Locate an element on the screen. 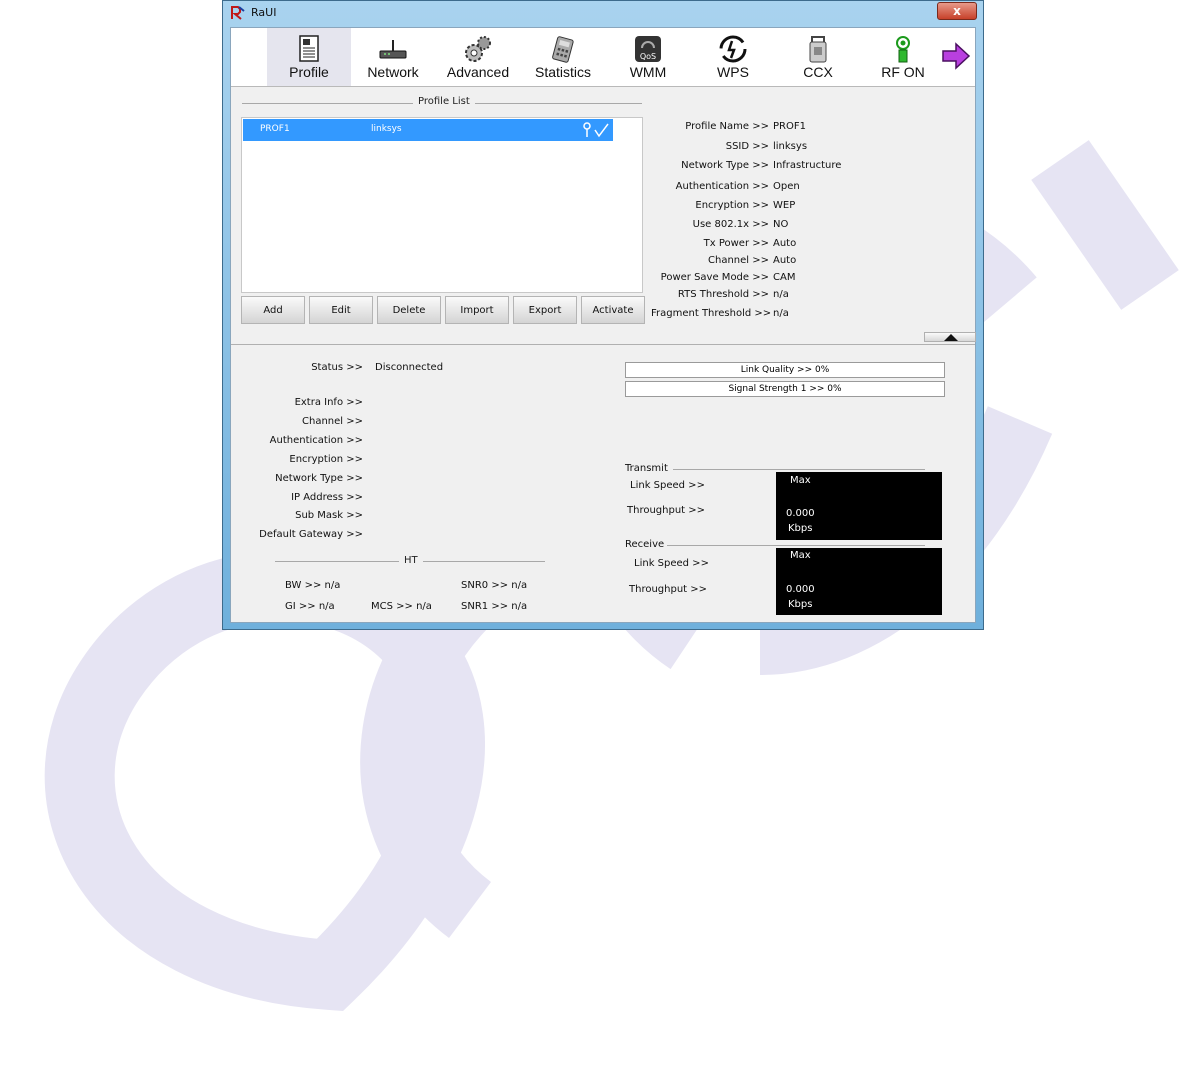 The height and width of the screenshot is (1067, 1180). ht-gi: GI >> n/a is located at coordinates (310, 606).